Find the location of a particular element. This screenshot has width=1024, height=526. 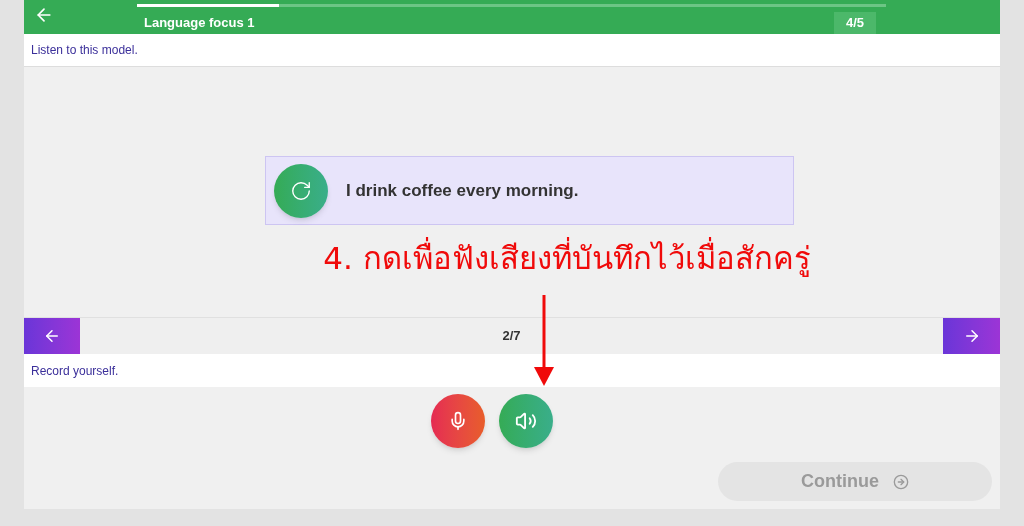

record-button is located at coordinates (458, 421).